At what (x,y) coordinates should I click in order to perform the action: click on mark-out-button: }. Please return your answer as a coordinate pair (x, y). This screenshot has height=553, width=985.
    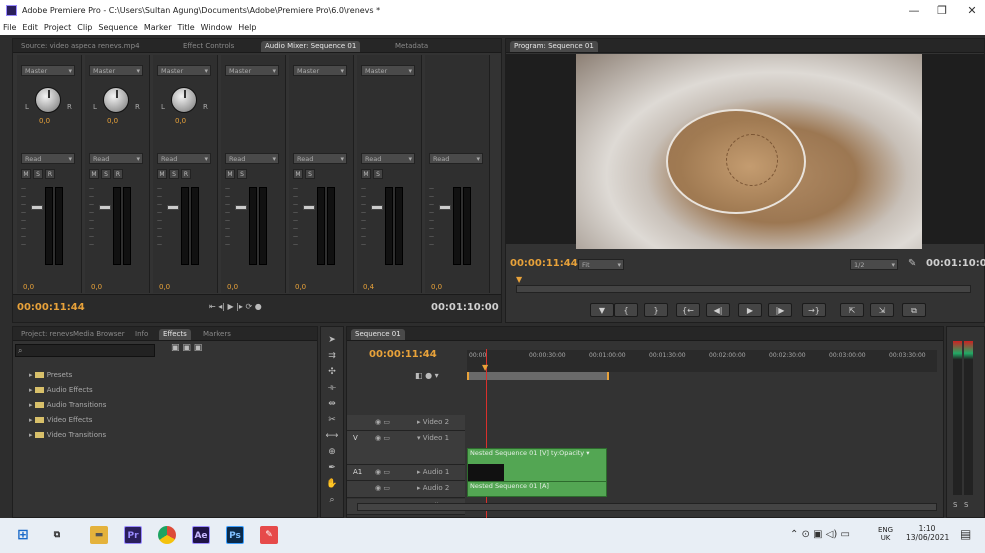
    Looking at the image, I should click on (656, 310).